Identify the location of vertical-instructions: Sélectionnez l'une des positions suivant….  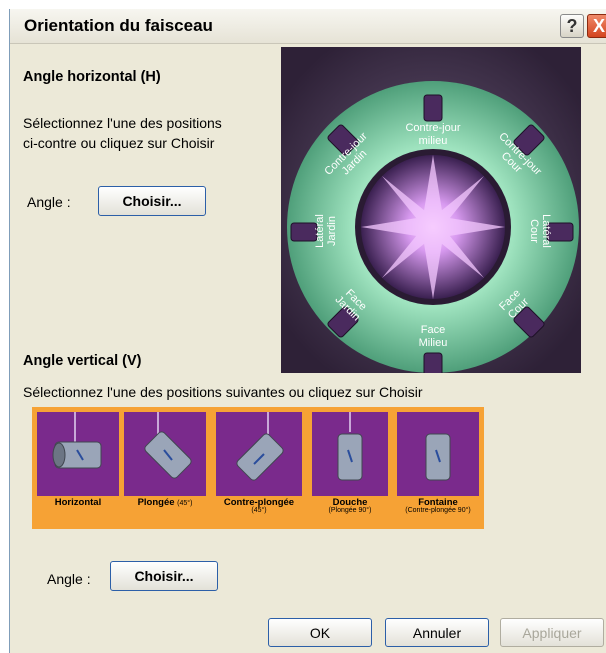
(223, 392).